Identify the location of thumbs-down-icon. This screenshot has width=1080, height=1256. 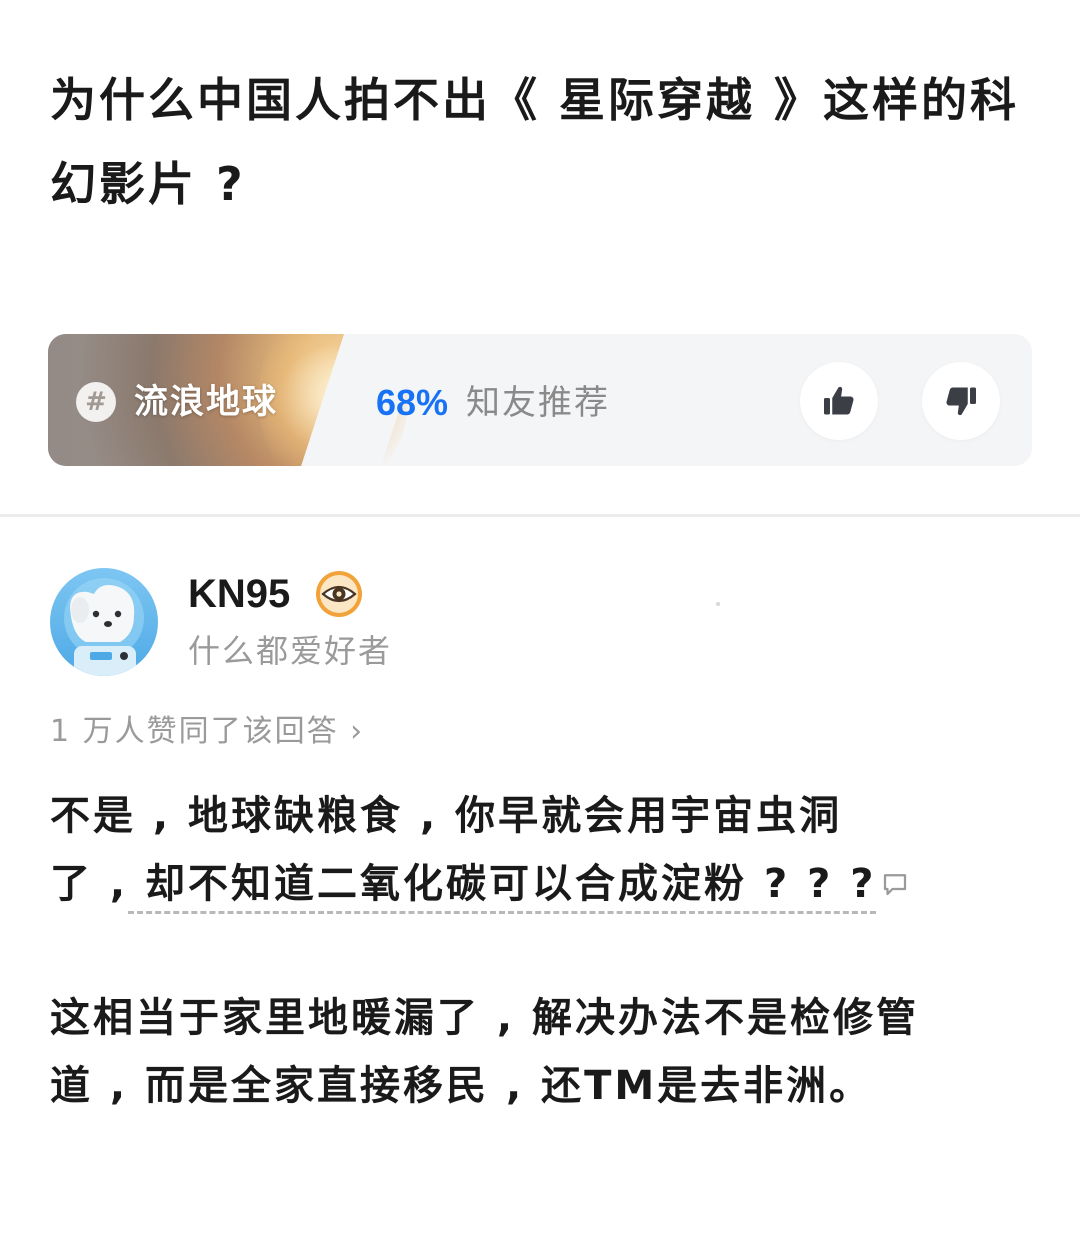
(961, 401).